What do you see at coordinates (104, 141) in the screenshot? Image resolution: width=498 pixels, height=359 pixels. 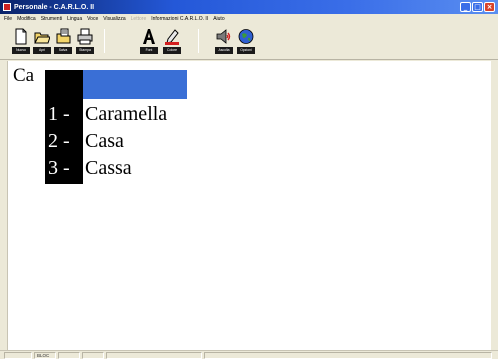 I see `prediction-word: Casa` at bounding box center [104, 141].